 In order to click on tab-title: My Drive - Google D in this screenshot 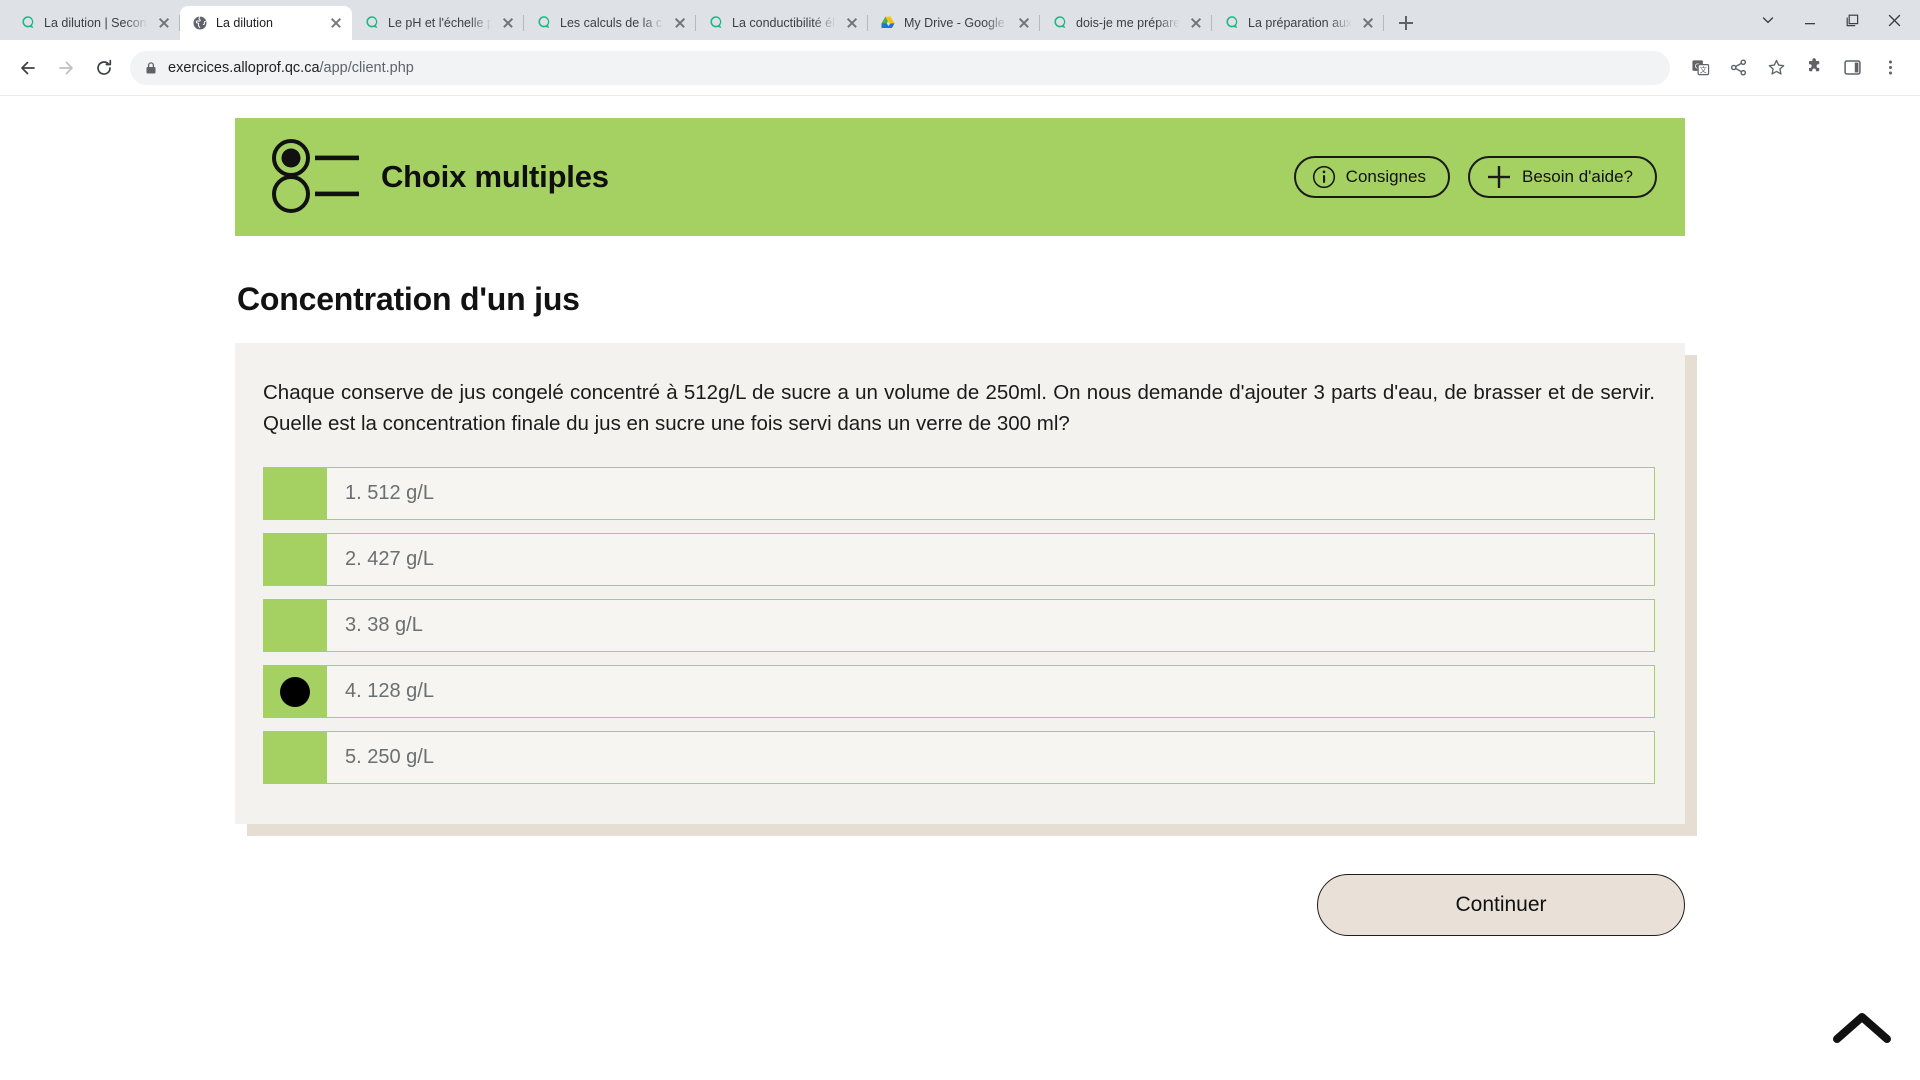, I will do `click(956, 23)`.